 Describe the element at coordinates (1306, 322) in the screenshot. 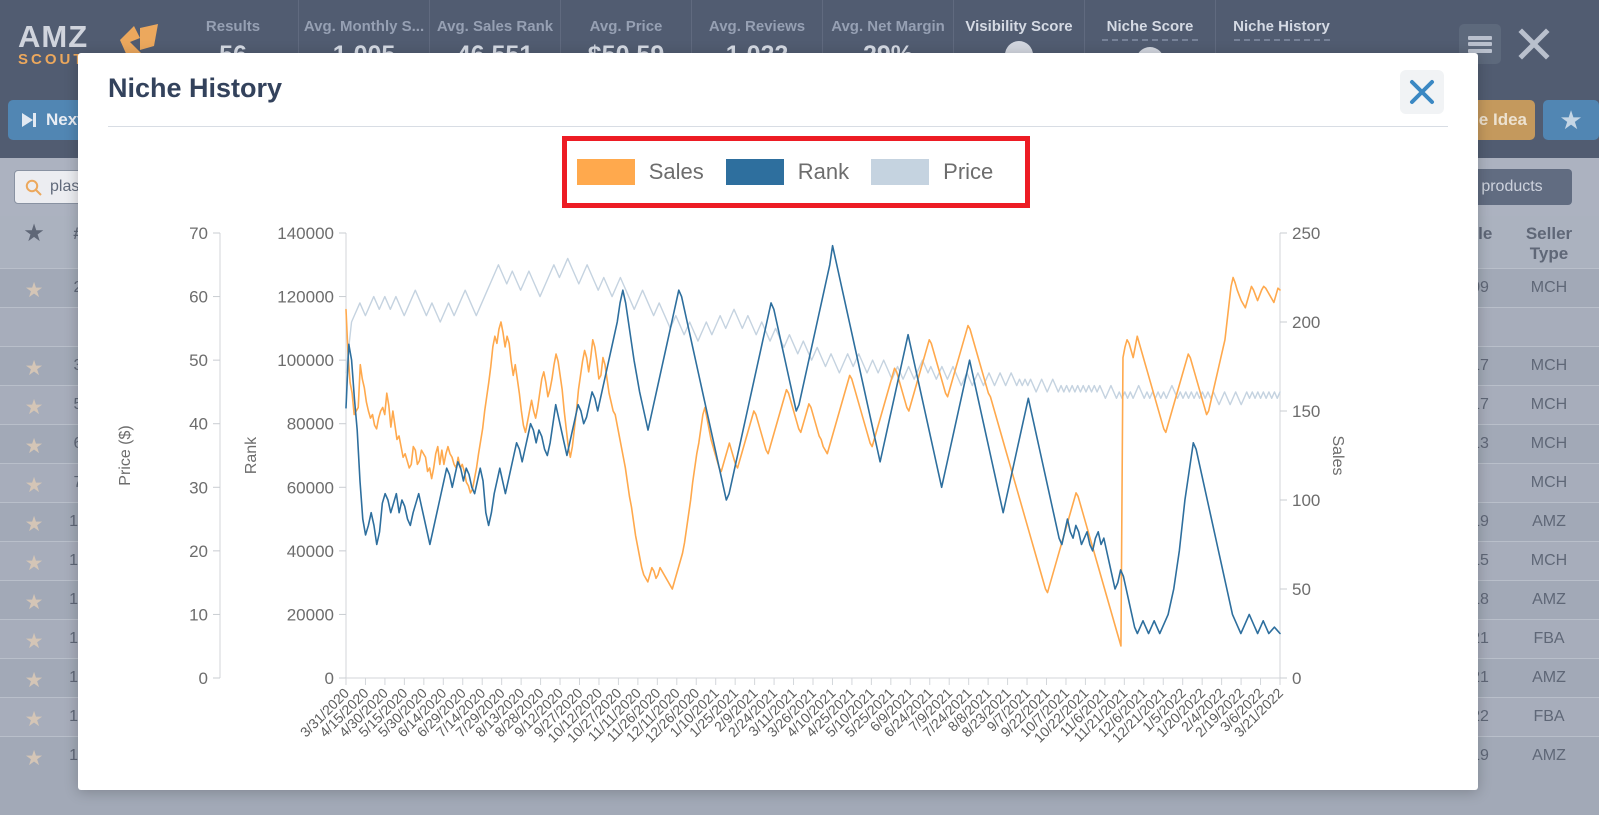

I see `svg-text: 200` at that location.